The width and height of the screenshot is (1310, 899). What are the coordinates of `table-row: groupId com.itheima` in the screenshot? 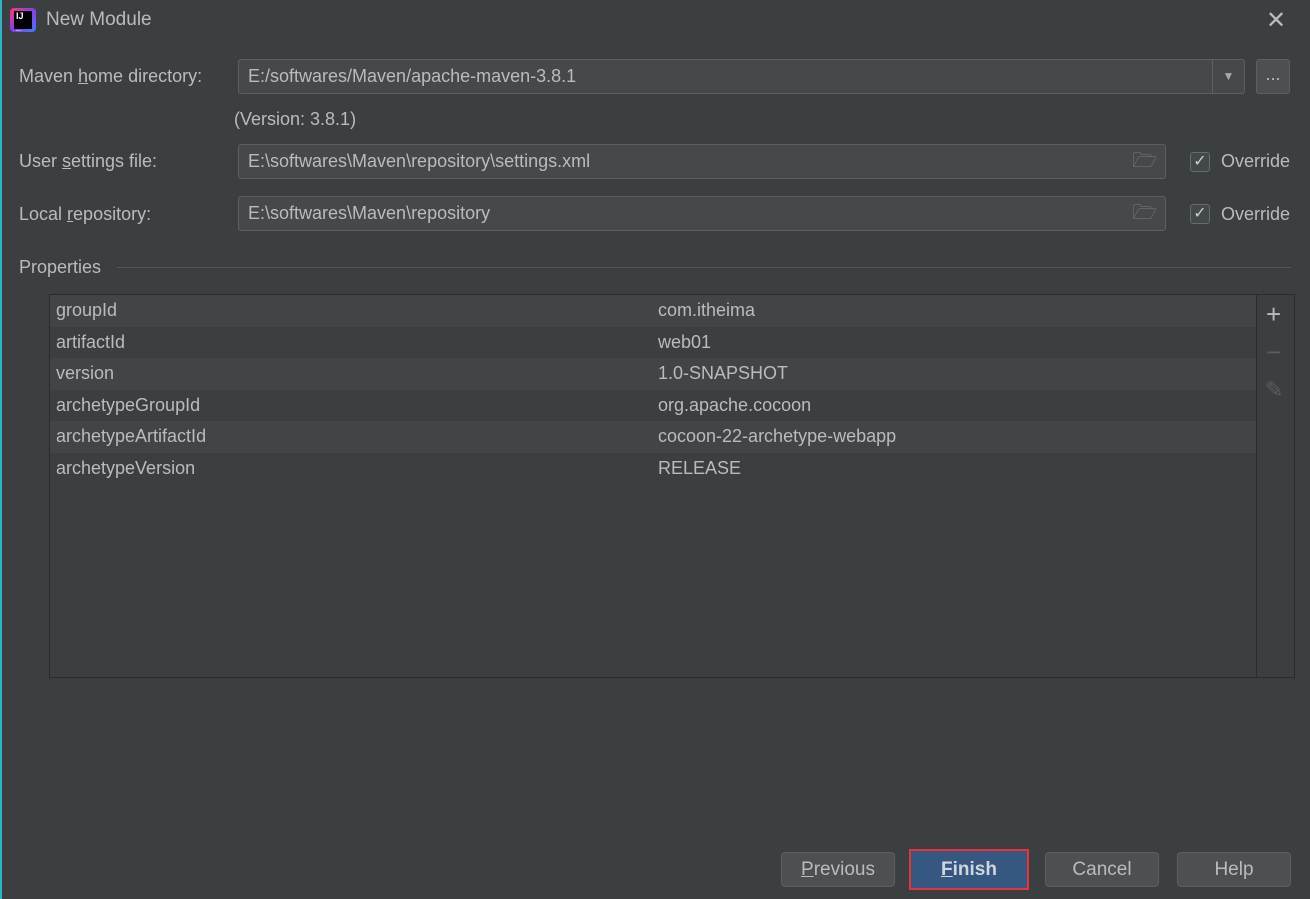 It's located at (653, 311).